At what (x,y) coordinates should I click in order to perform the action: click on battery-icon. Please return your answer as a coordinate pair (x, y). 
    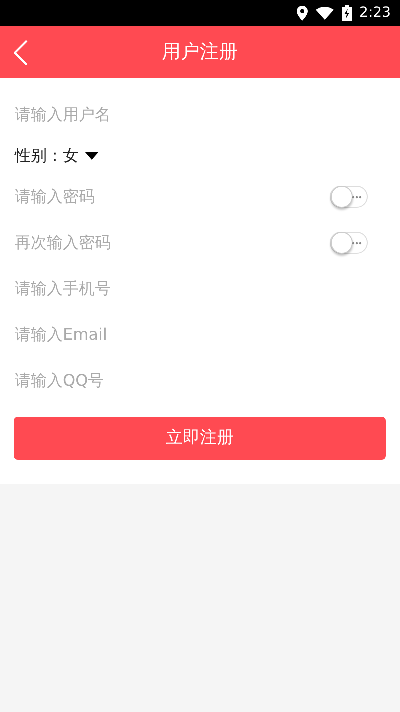
    Looking at the image, I should click on (347, 13).